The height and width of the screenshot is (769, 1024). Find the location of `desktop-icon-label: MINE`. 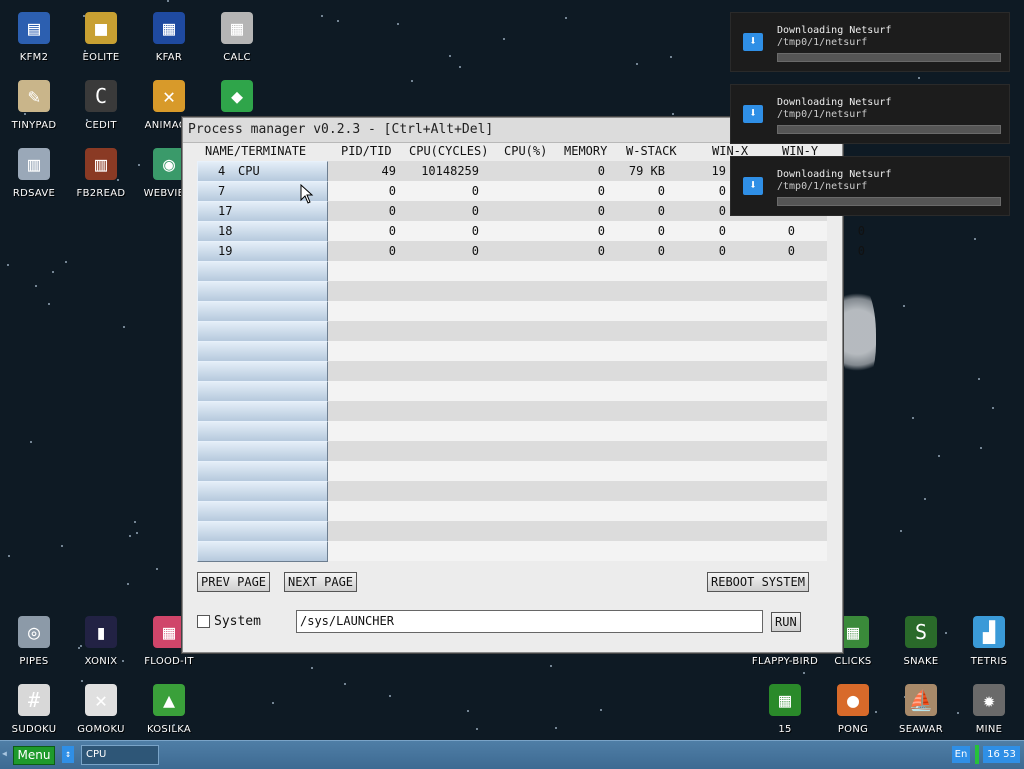

desktop-icon-label: MINE is located at coordinates (989, 729).